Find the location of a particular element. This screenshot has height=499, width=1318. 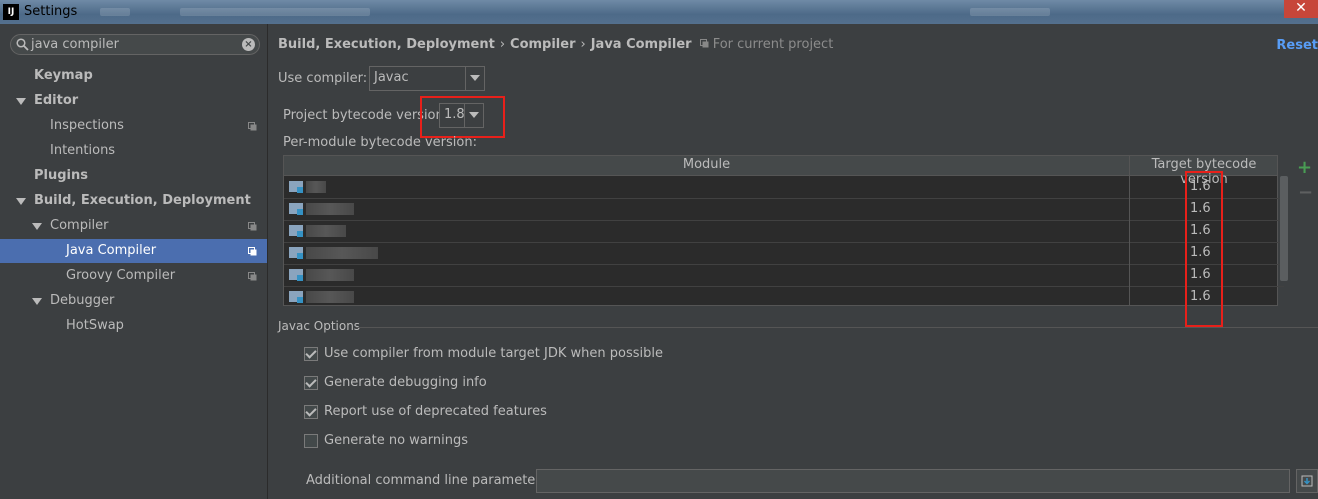

close-icon: ✕ is located at coordinates (1301, 9).